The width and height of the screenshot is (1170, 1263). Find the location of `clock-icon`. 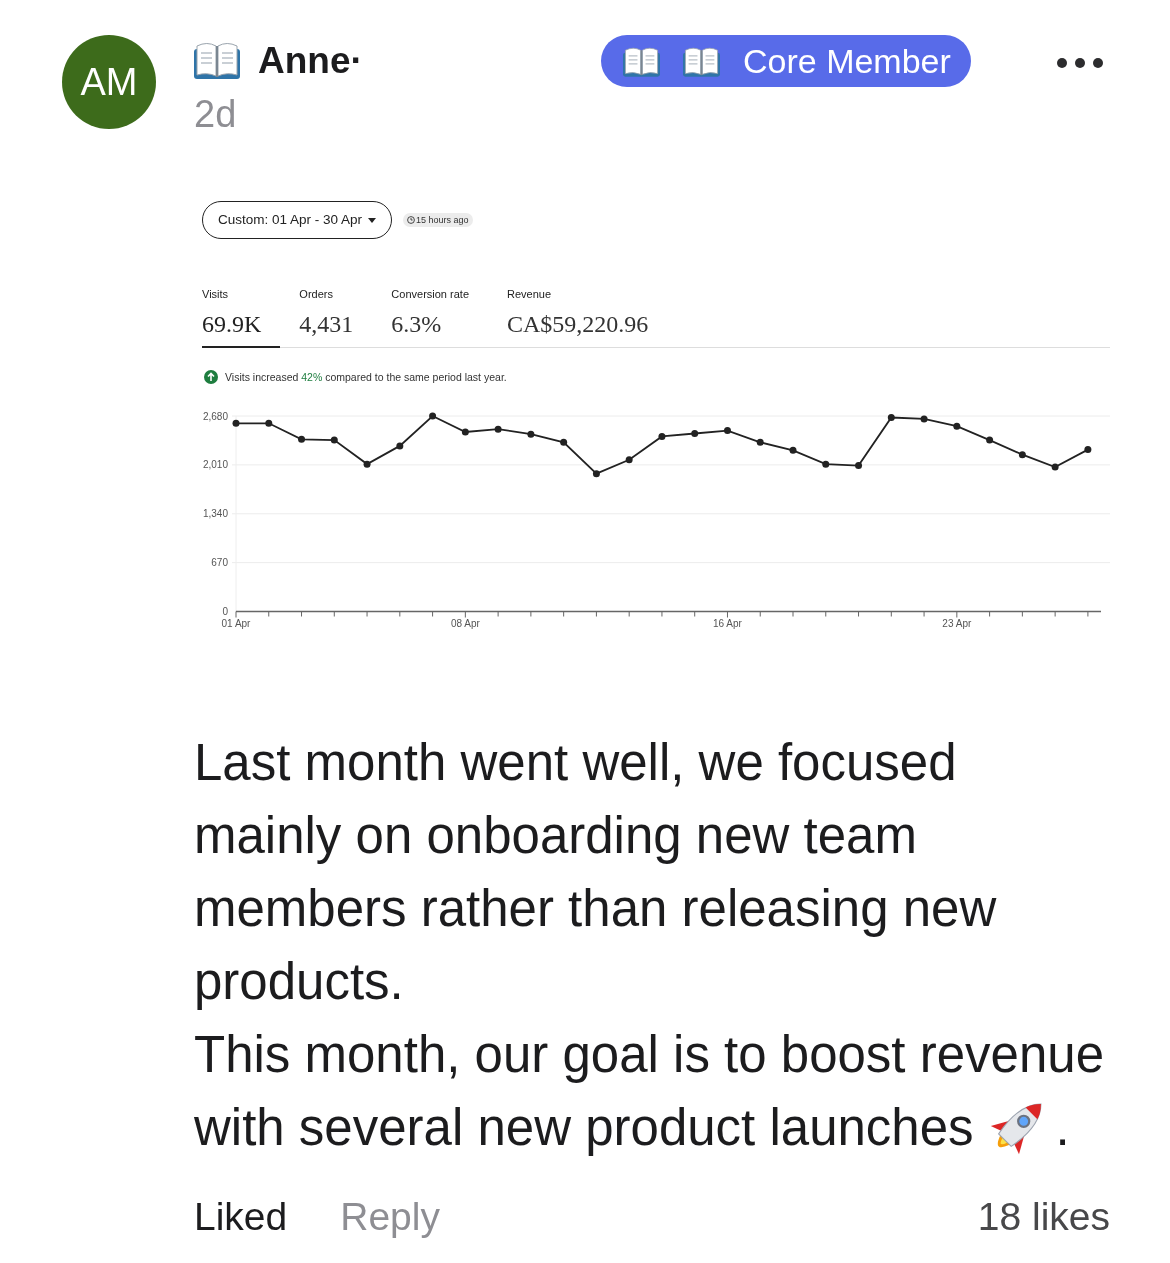

clock-icon is located at coordinates (411, 220).